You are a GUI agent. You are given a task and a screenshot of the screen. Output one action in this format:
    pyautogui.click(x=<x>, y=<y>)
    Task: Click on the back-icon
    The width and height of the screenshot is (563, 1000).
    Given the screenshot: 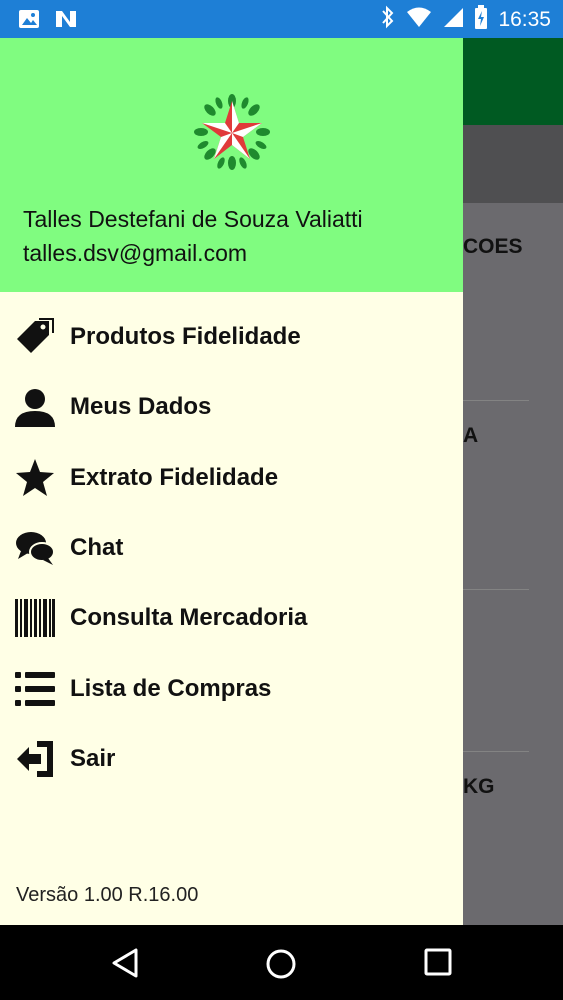 What is the action you would take?
    pyautogui.click(x=126, y=965)
    